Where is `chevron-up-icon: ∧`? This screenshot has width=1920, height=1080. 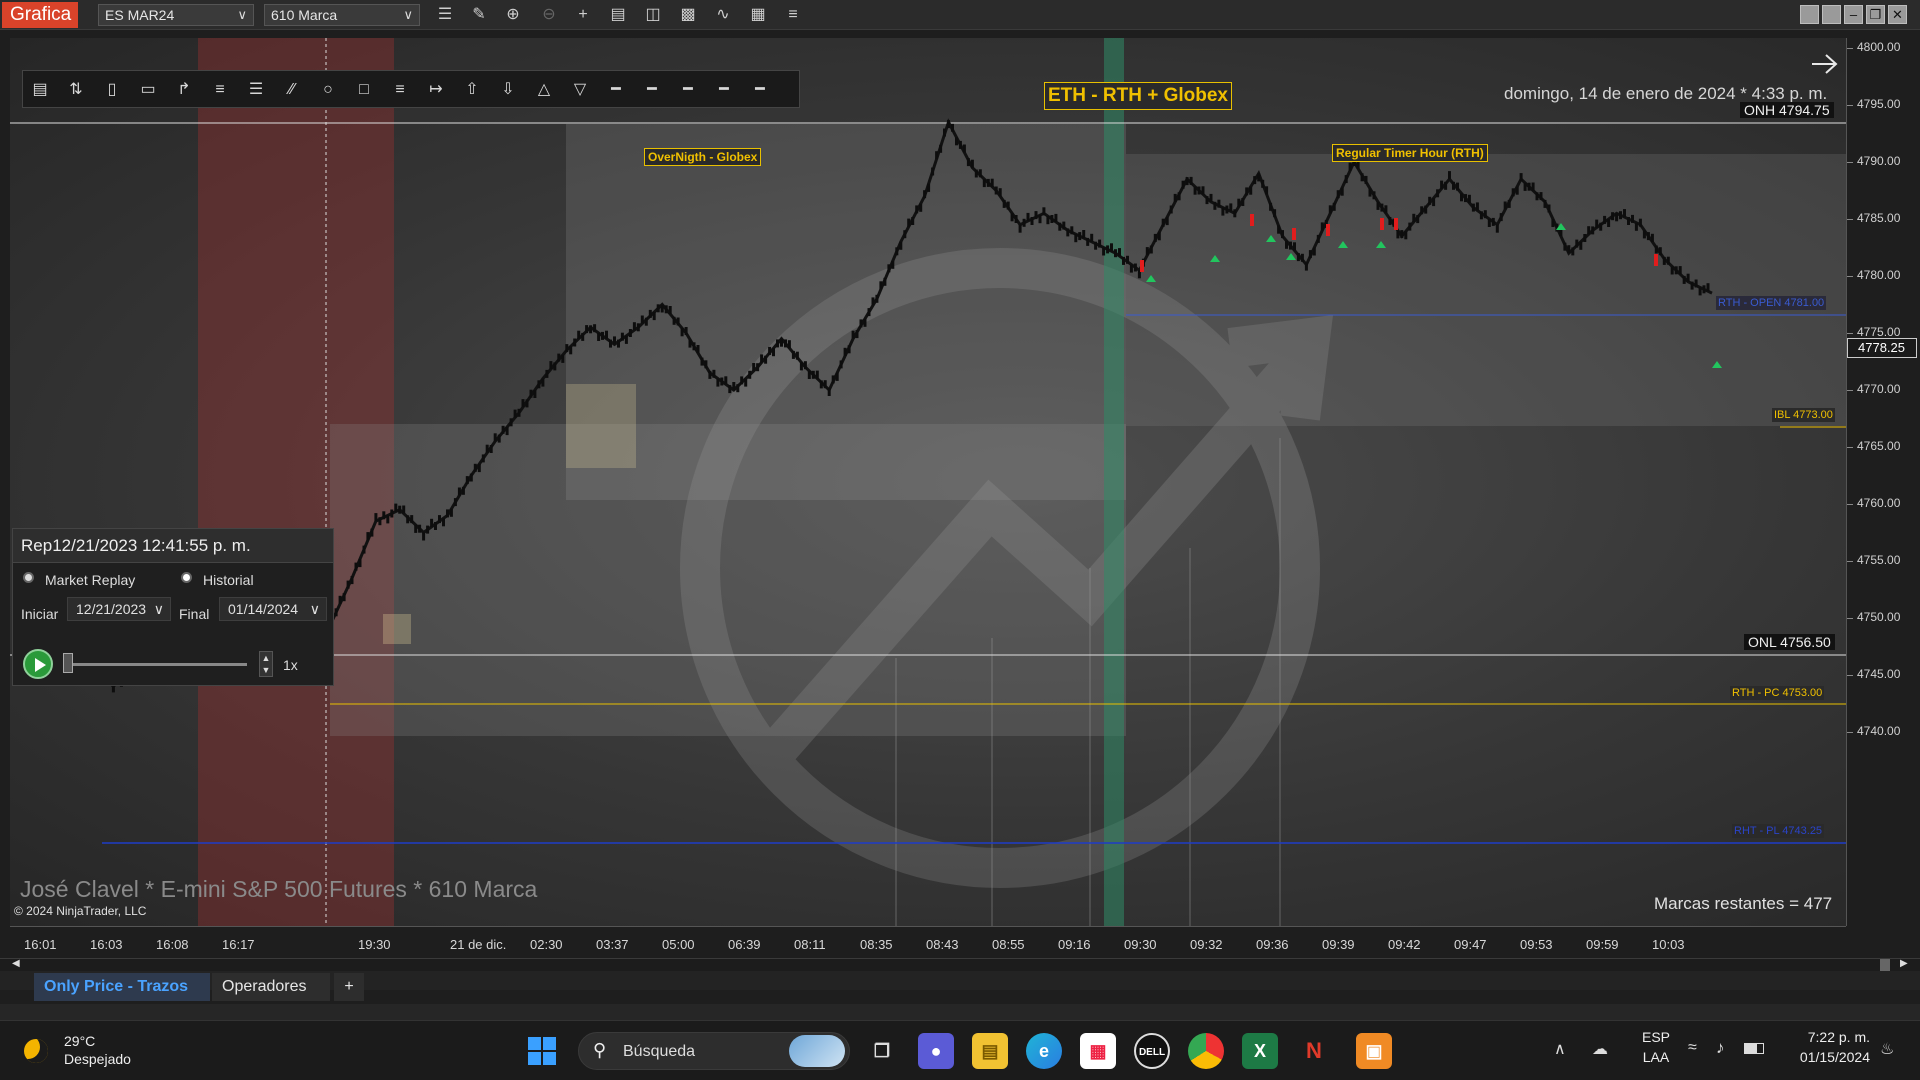
chevron-up-icon: ∧ is located at coordinates (1560, 1049).